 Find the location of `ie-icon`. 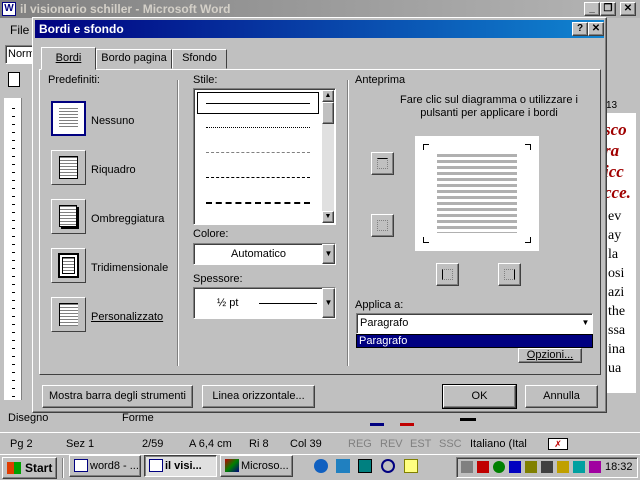

ie-icon is located at coordinates (321, 466).